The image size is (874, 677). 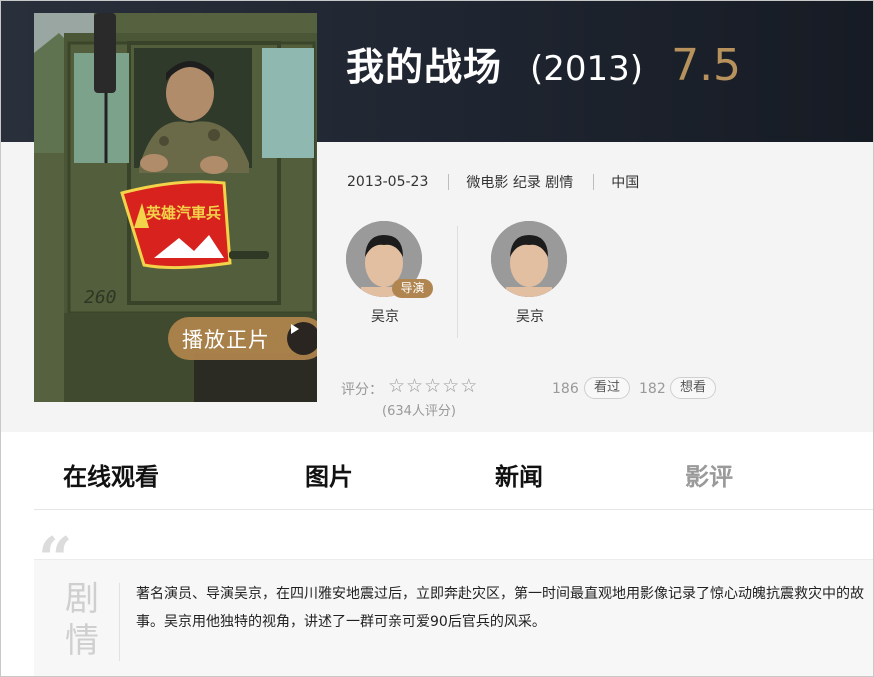 I want to click on play-icon, so click(x=302, y=338).